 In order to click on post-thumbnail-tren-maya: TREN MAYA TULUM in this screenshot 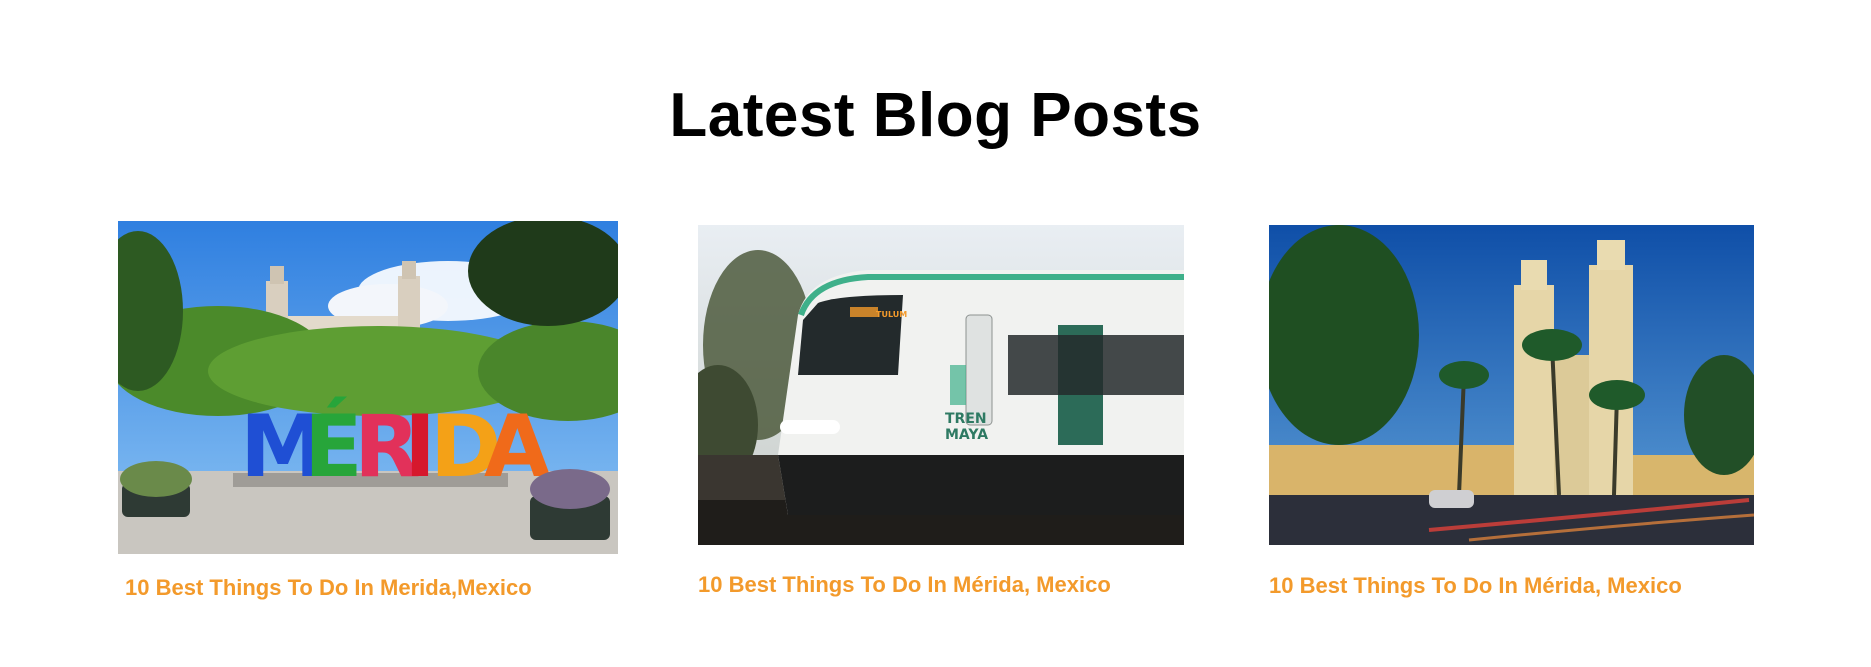, I will do `click(941, 385)`.